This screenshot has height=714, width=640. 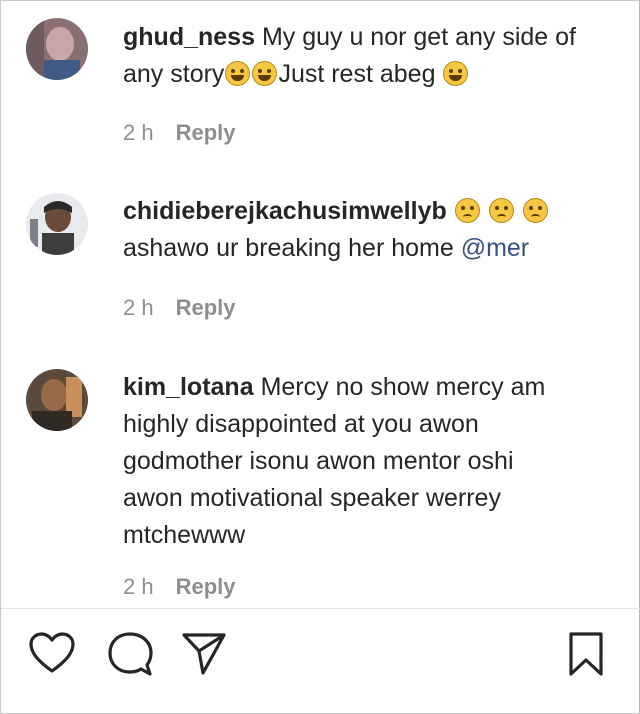 I want to click on share-icon, so click(x=204, y=655).